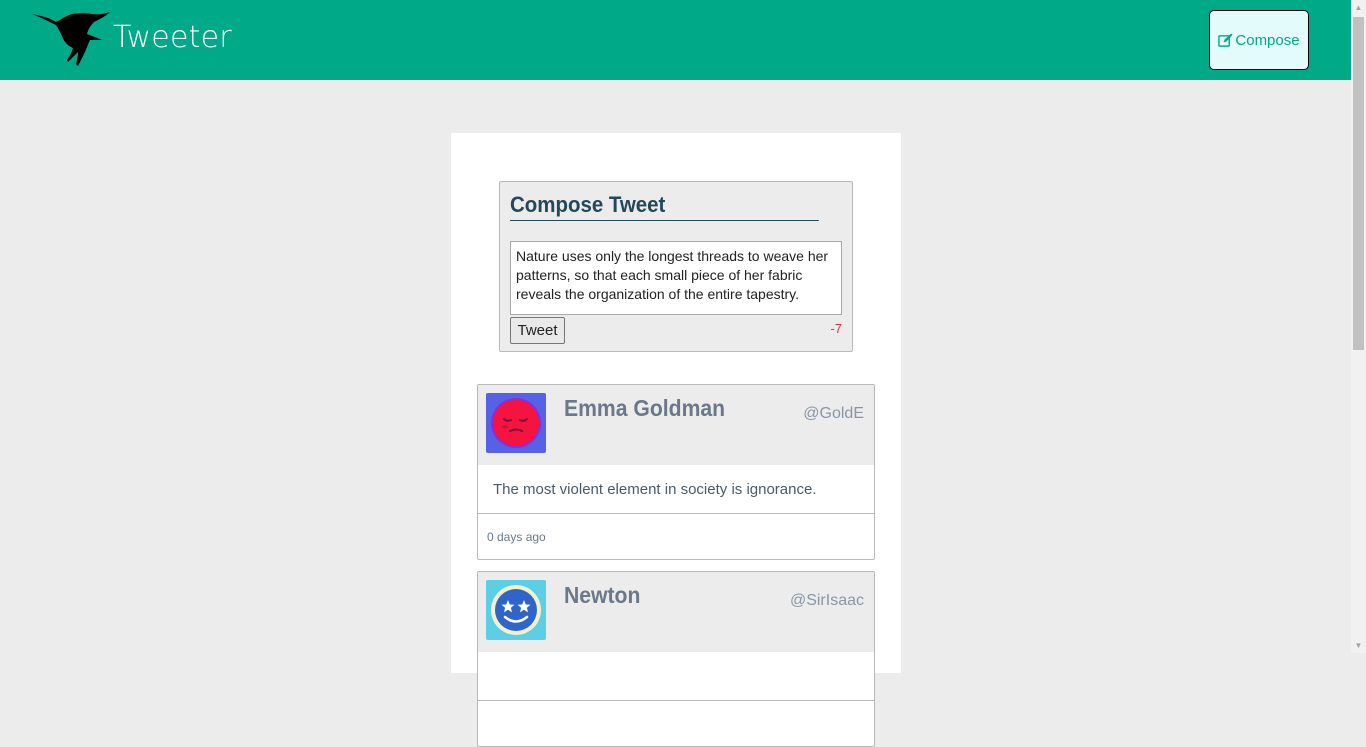 Image resolution: width=1366 pixels, height=747 pixels. Describe the element at coordinates (675, 40) in the screenshot. I see `top-navbar: Tweeter Compose` at that location.